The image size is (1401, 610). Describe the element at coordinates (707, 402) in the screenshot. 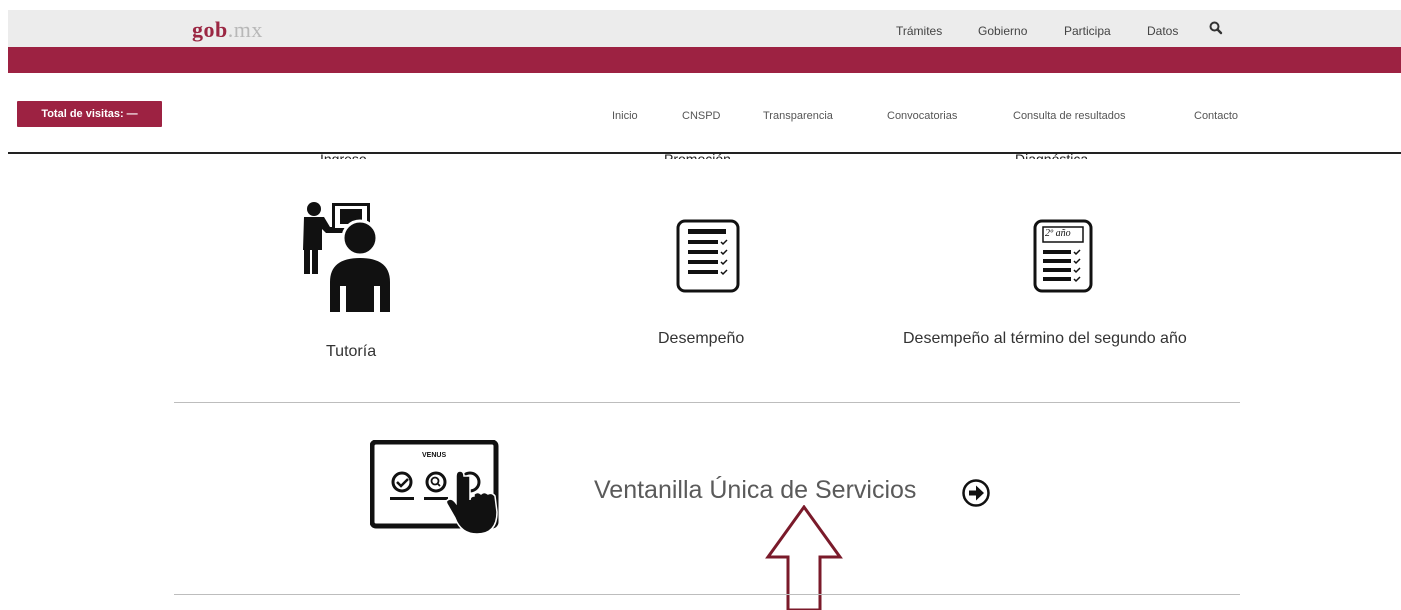

I see `section-divider-top` at that location.